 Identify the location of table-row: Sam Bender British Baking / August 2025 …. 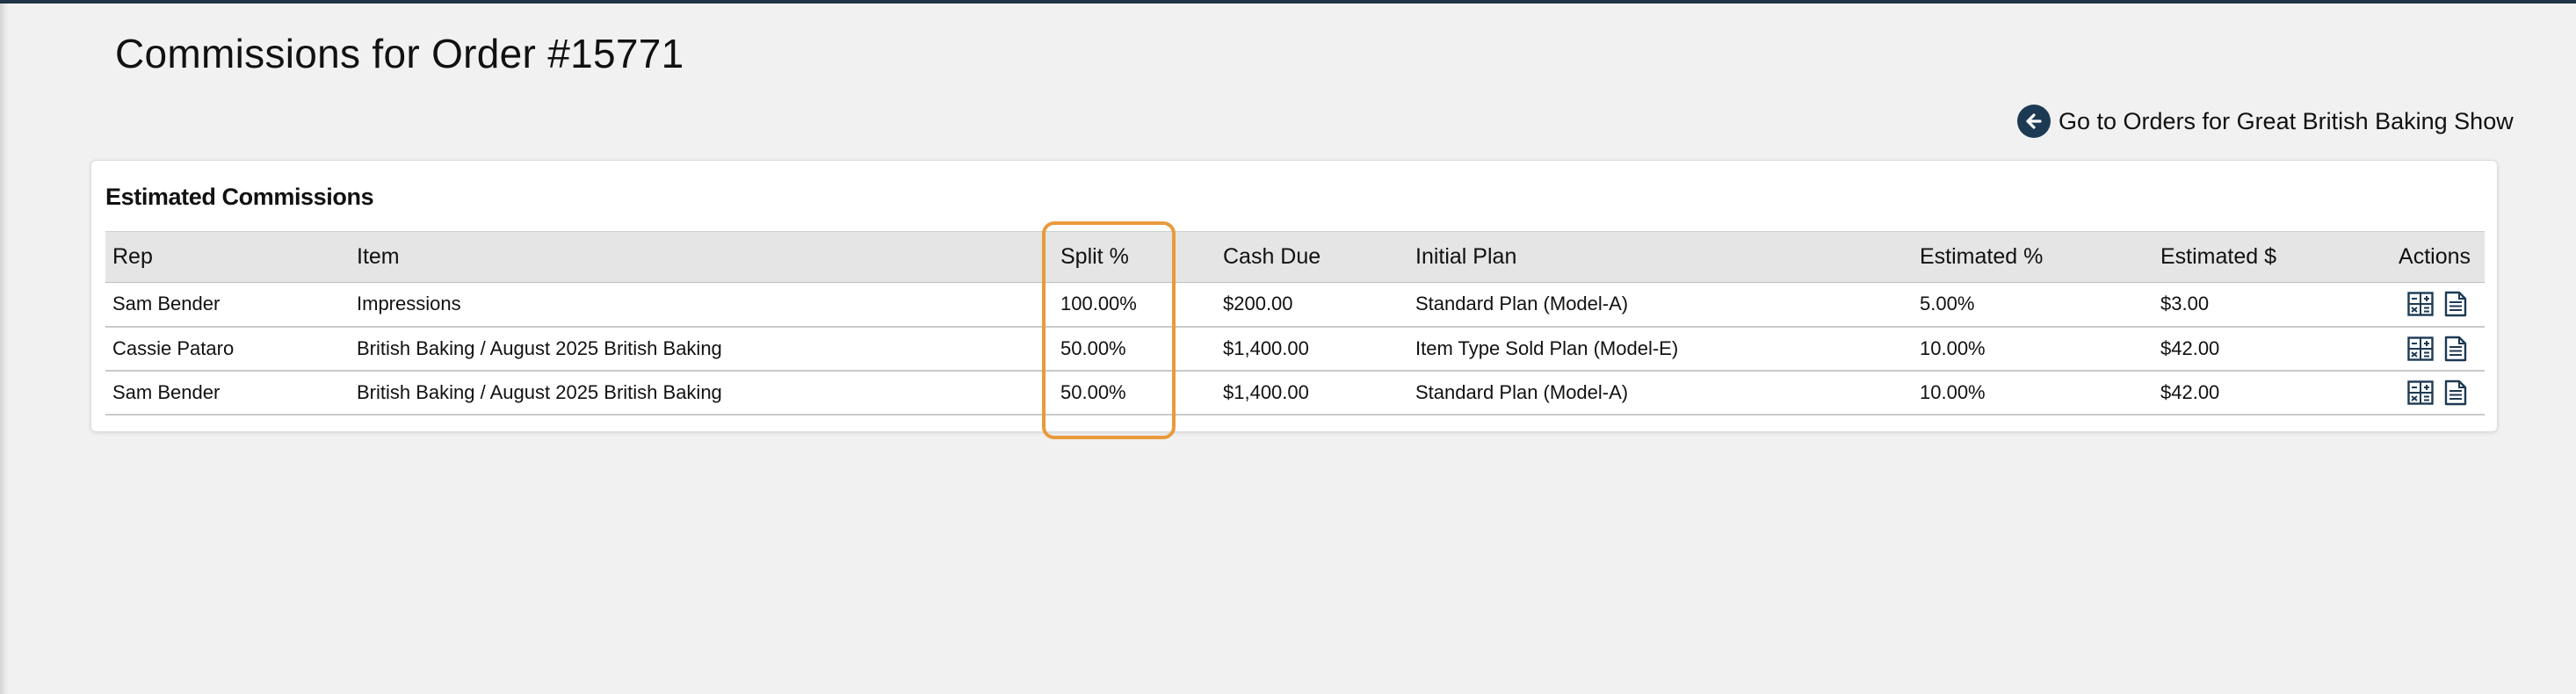
(1295, 393).